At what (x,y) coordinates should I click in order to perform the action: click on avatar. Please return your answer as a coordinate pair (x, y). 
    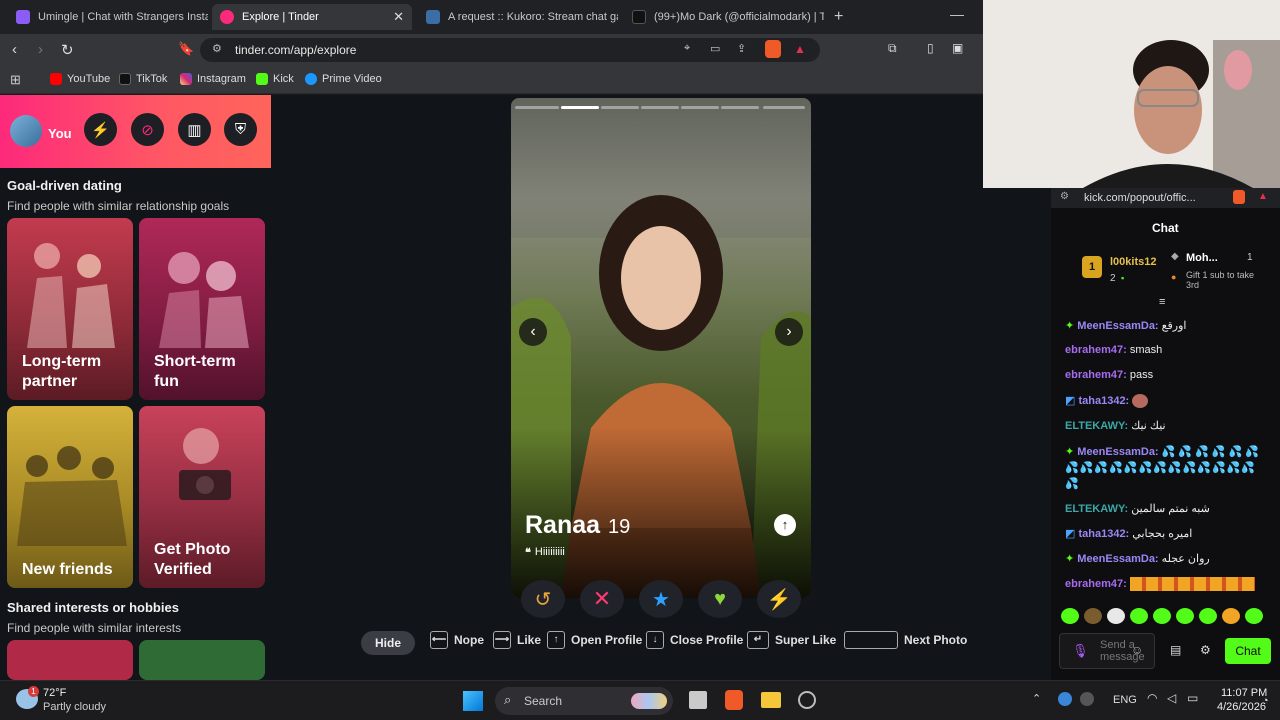
    Looking at the image, I should click on (26, 131).